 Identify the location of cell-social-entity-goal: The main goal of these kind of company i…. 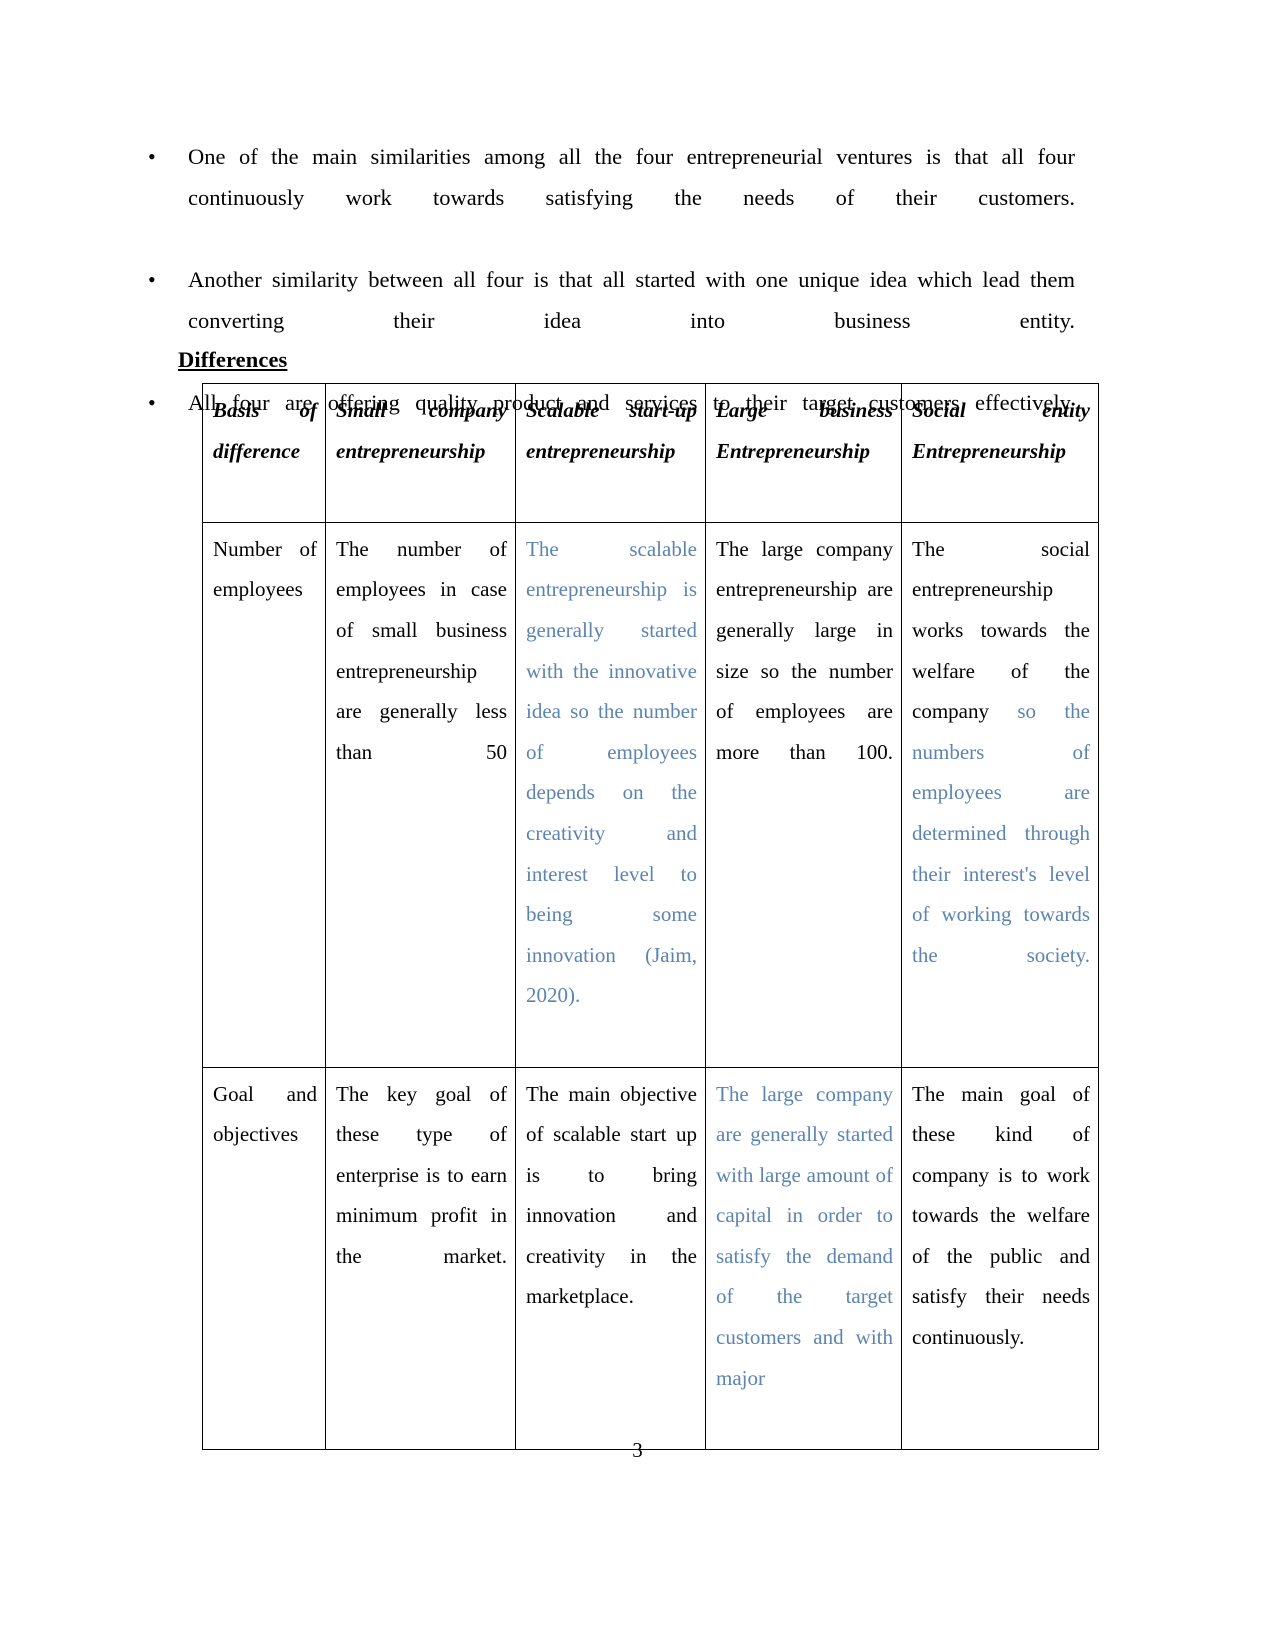
(1000, 1258).